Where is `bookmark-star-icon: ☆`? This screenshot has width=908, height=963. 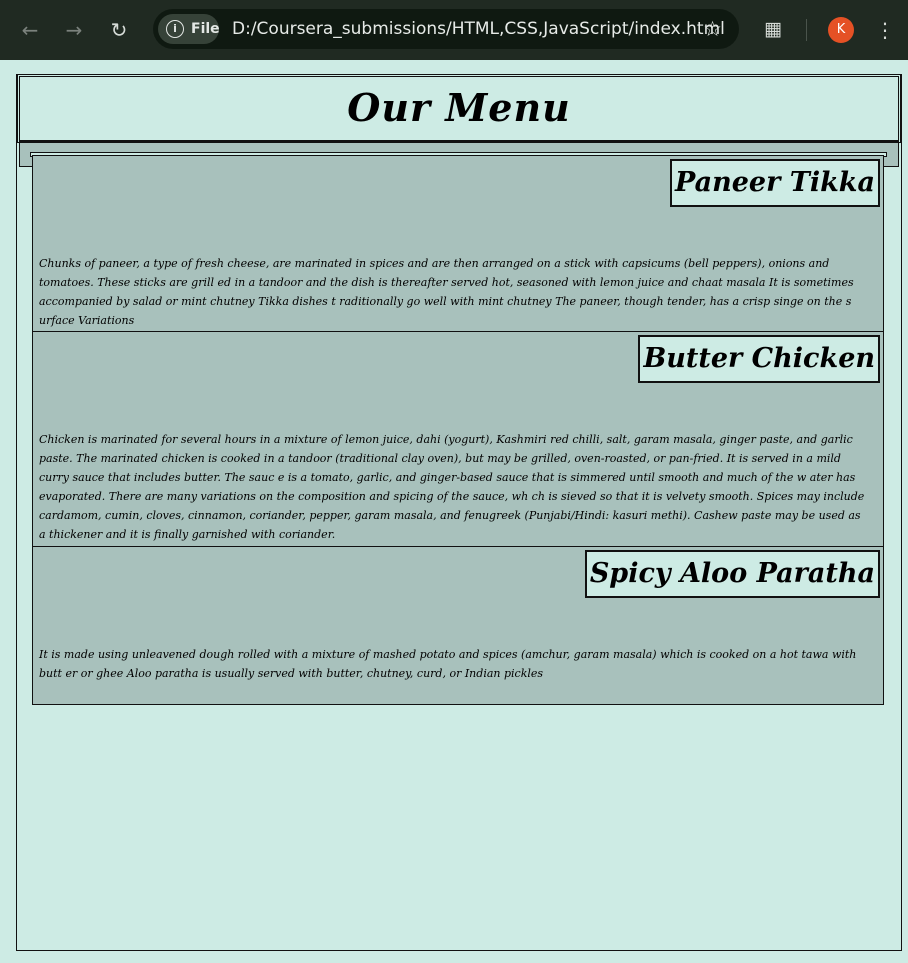 bookmark-star-icon: ☆ is located at coordinates (712, 29).